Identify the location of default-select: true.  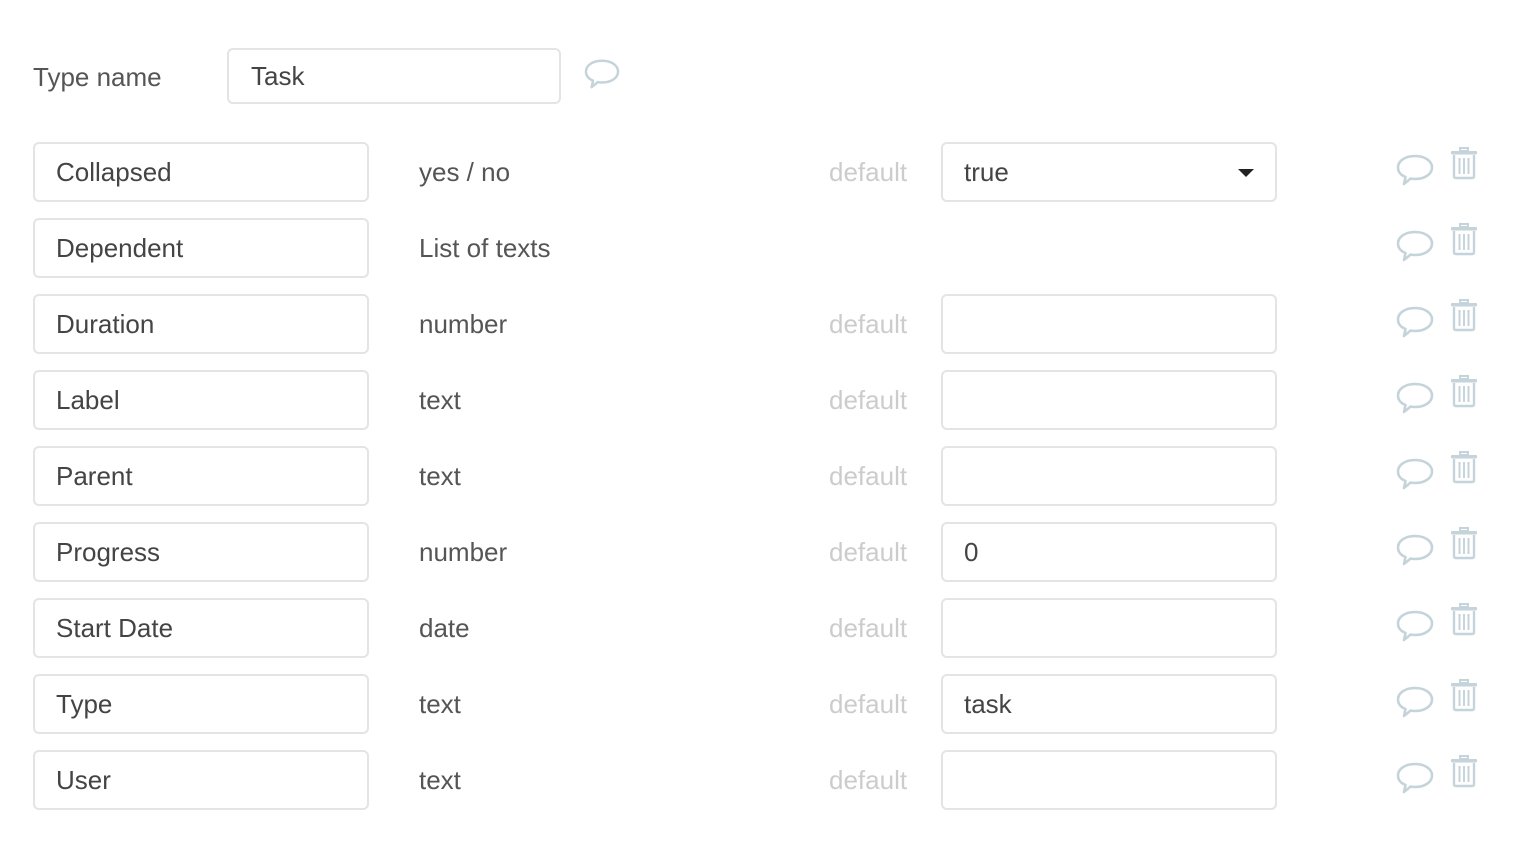
(1109, 172).